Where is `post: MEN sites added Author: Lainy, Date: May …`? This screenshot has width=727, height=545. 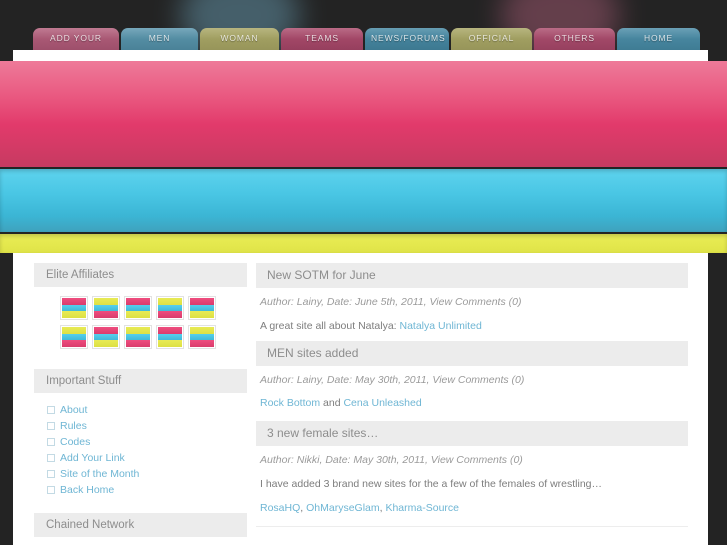
post: MEN sites added Author: Lainy, Date: May … is located at coordinates (472, 377).